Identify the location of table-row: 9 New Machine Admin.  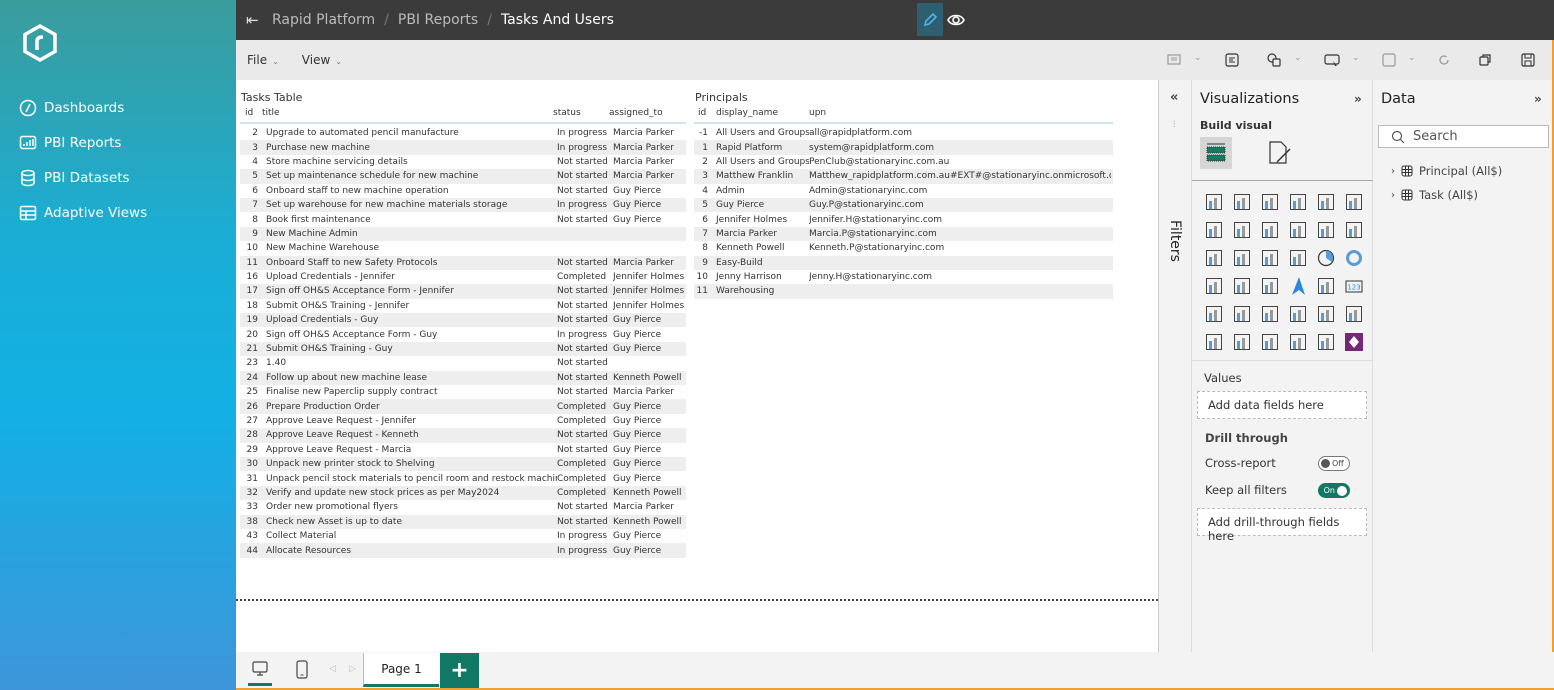
(463, 234).